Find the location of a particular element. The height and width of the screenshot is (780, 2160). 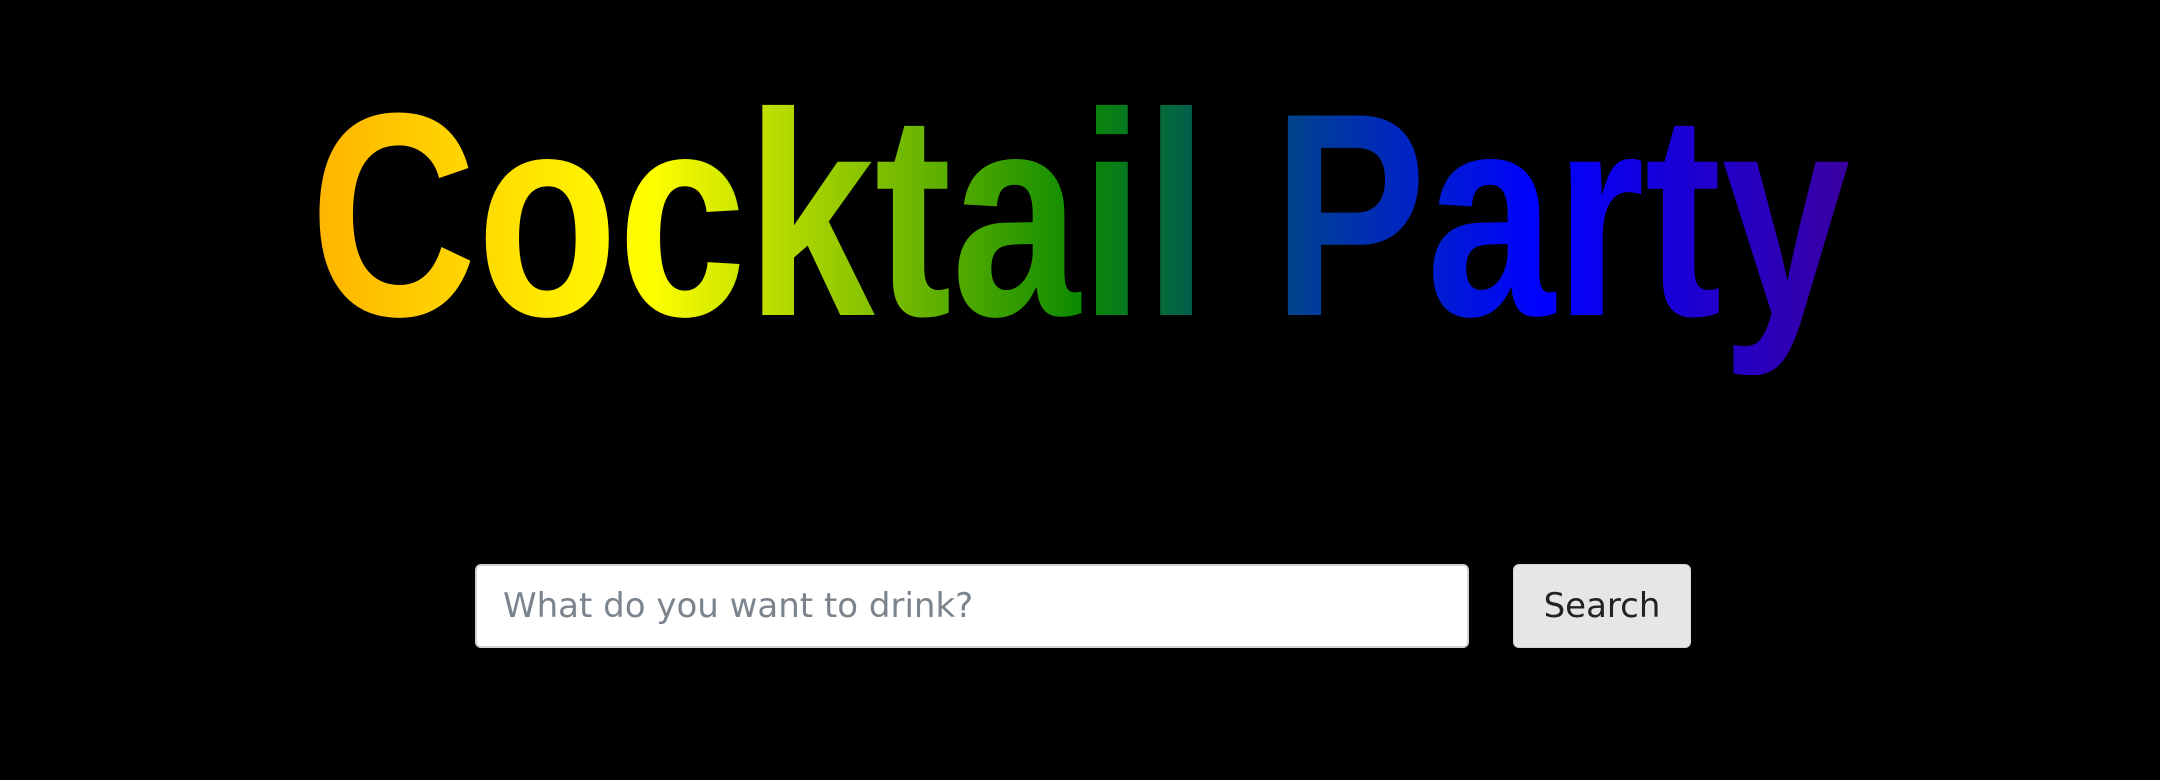

search-button: Search is located at coordinates (1602, 606).